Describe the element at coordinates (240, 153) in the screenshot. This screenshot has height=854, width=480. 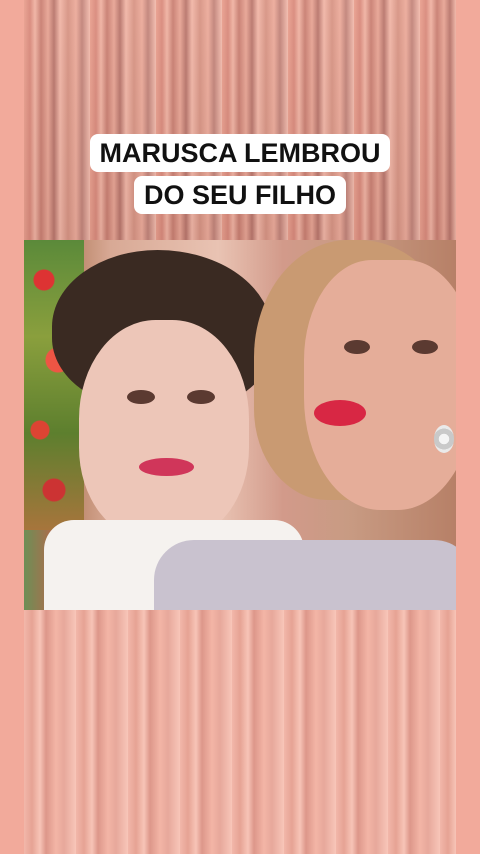
I see `caption-line-1: MARUSCA LEMBROU` at that location.